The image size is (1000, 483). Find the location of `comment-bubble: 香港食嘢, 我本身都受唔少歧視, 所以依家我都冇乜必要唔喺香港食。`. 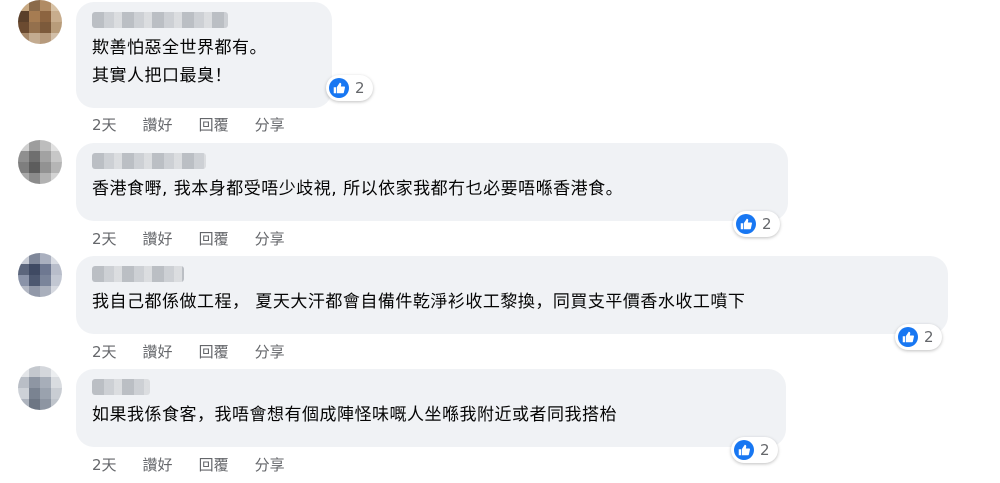

comment-bubble: 香港食嘢, 我本身都受唔少歧視, 所以依家我都冇乜必要唔喺香港食。 is located at coordinates (432, 182).